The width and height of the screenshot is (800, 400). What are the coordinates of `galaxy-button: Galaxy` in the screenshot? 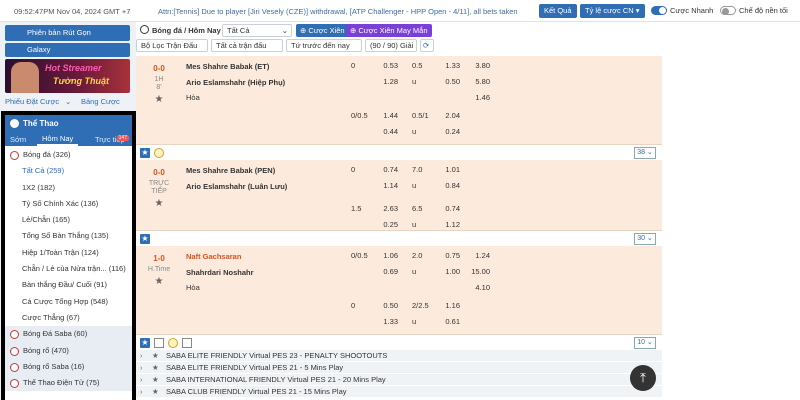 It's located at (67, 50).